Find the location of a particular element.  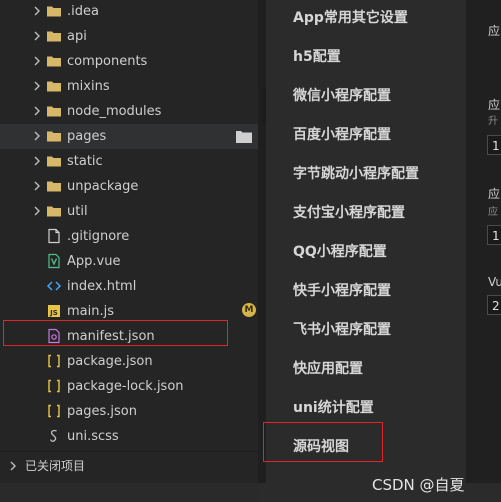

tree-file-item: pages.json is located at coordinates (129, 411).